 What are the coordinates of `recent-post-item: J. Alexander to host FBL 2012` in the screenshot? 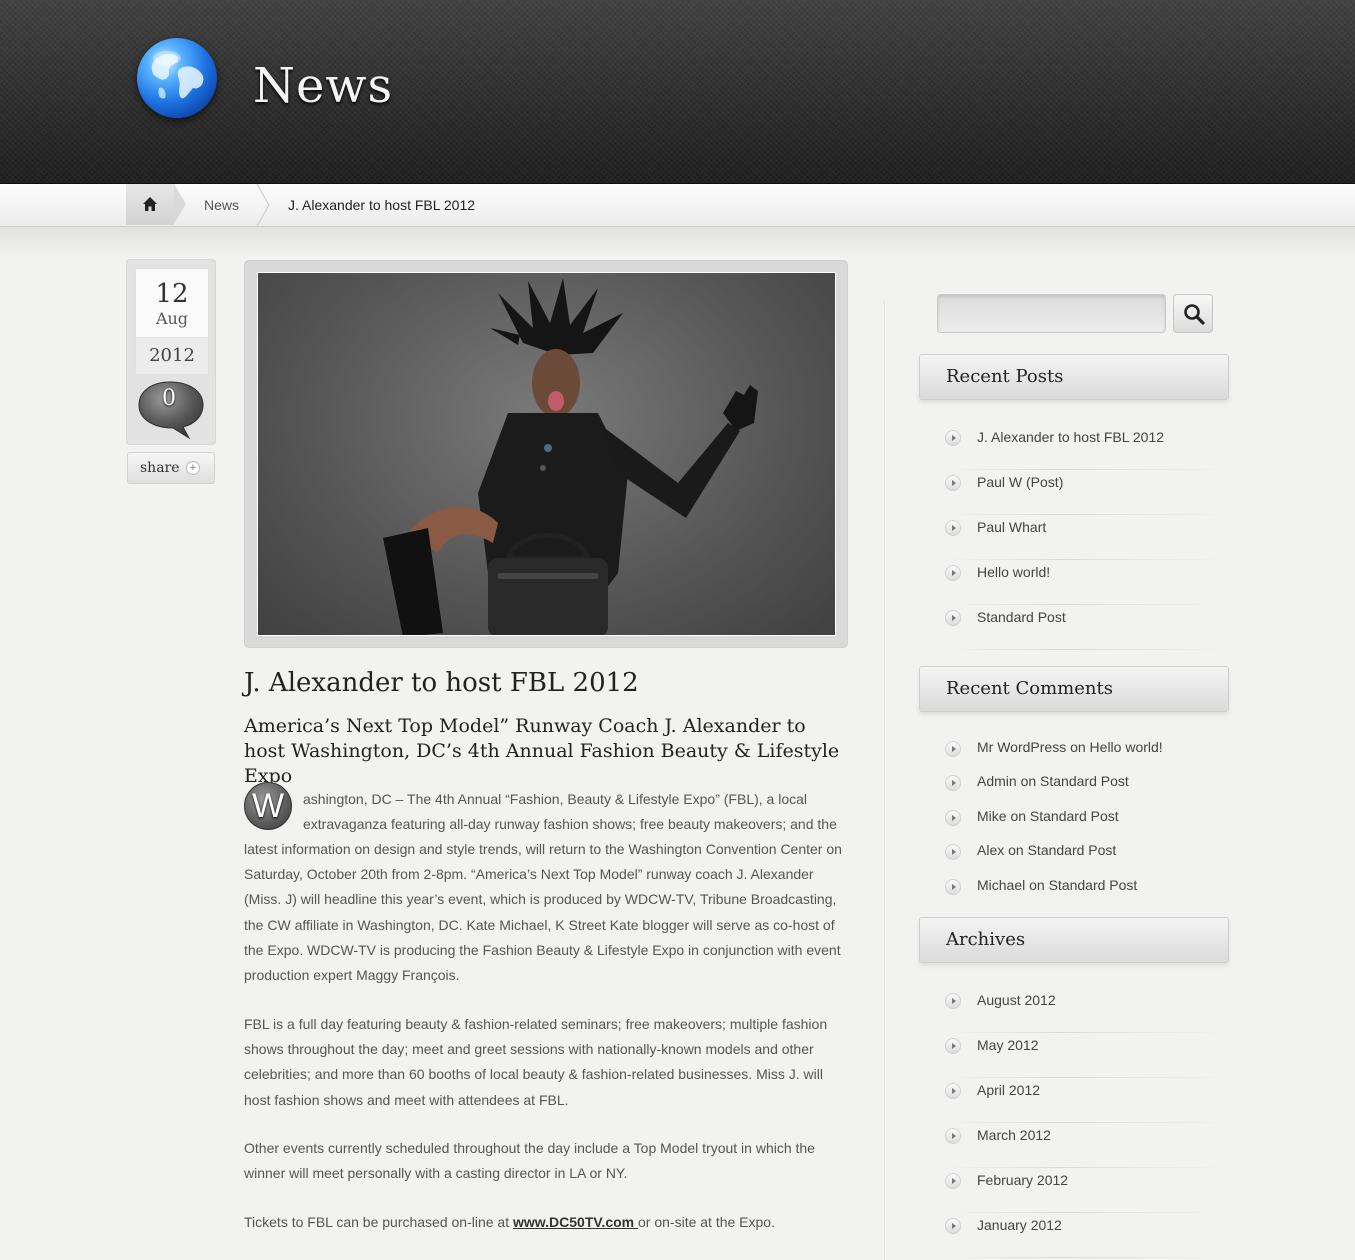 It's located at (1087, 447).